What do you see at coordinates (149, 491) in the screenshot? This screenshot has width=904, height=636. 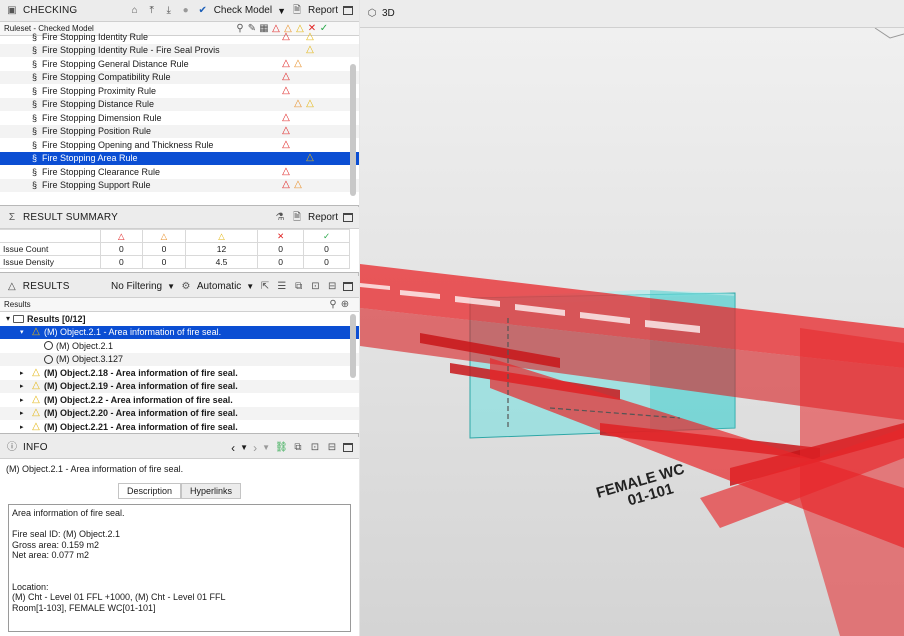 I see `tab-description: Description` at bounding box center [149, 491].